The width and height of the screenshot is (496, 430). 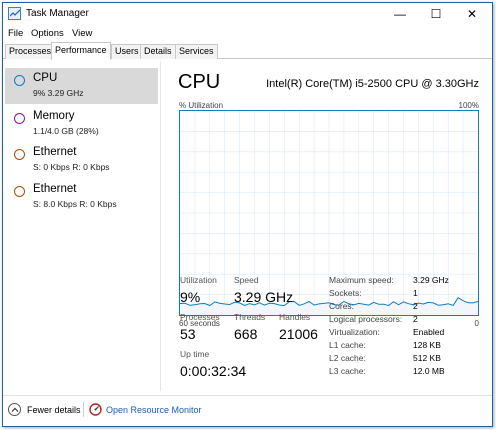 I want to click on footer-bar: Fewer details Open Resource Monitor, so click(x=247, y=411).